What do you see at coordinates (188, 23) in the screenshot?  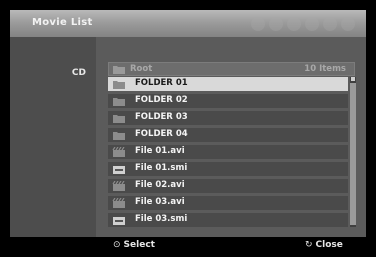 I see `title-bar: Movie List` at bounding box center [188, 23].